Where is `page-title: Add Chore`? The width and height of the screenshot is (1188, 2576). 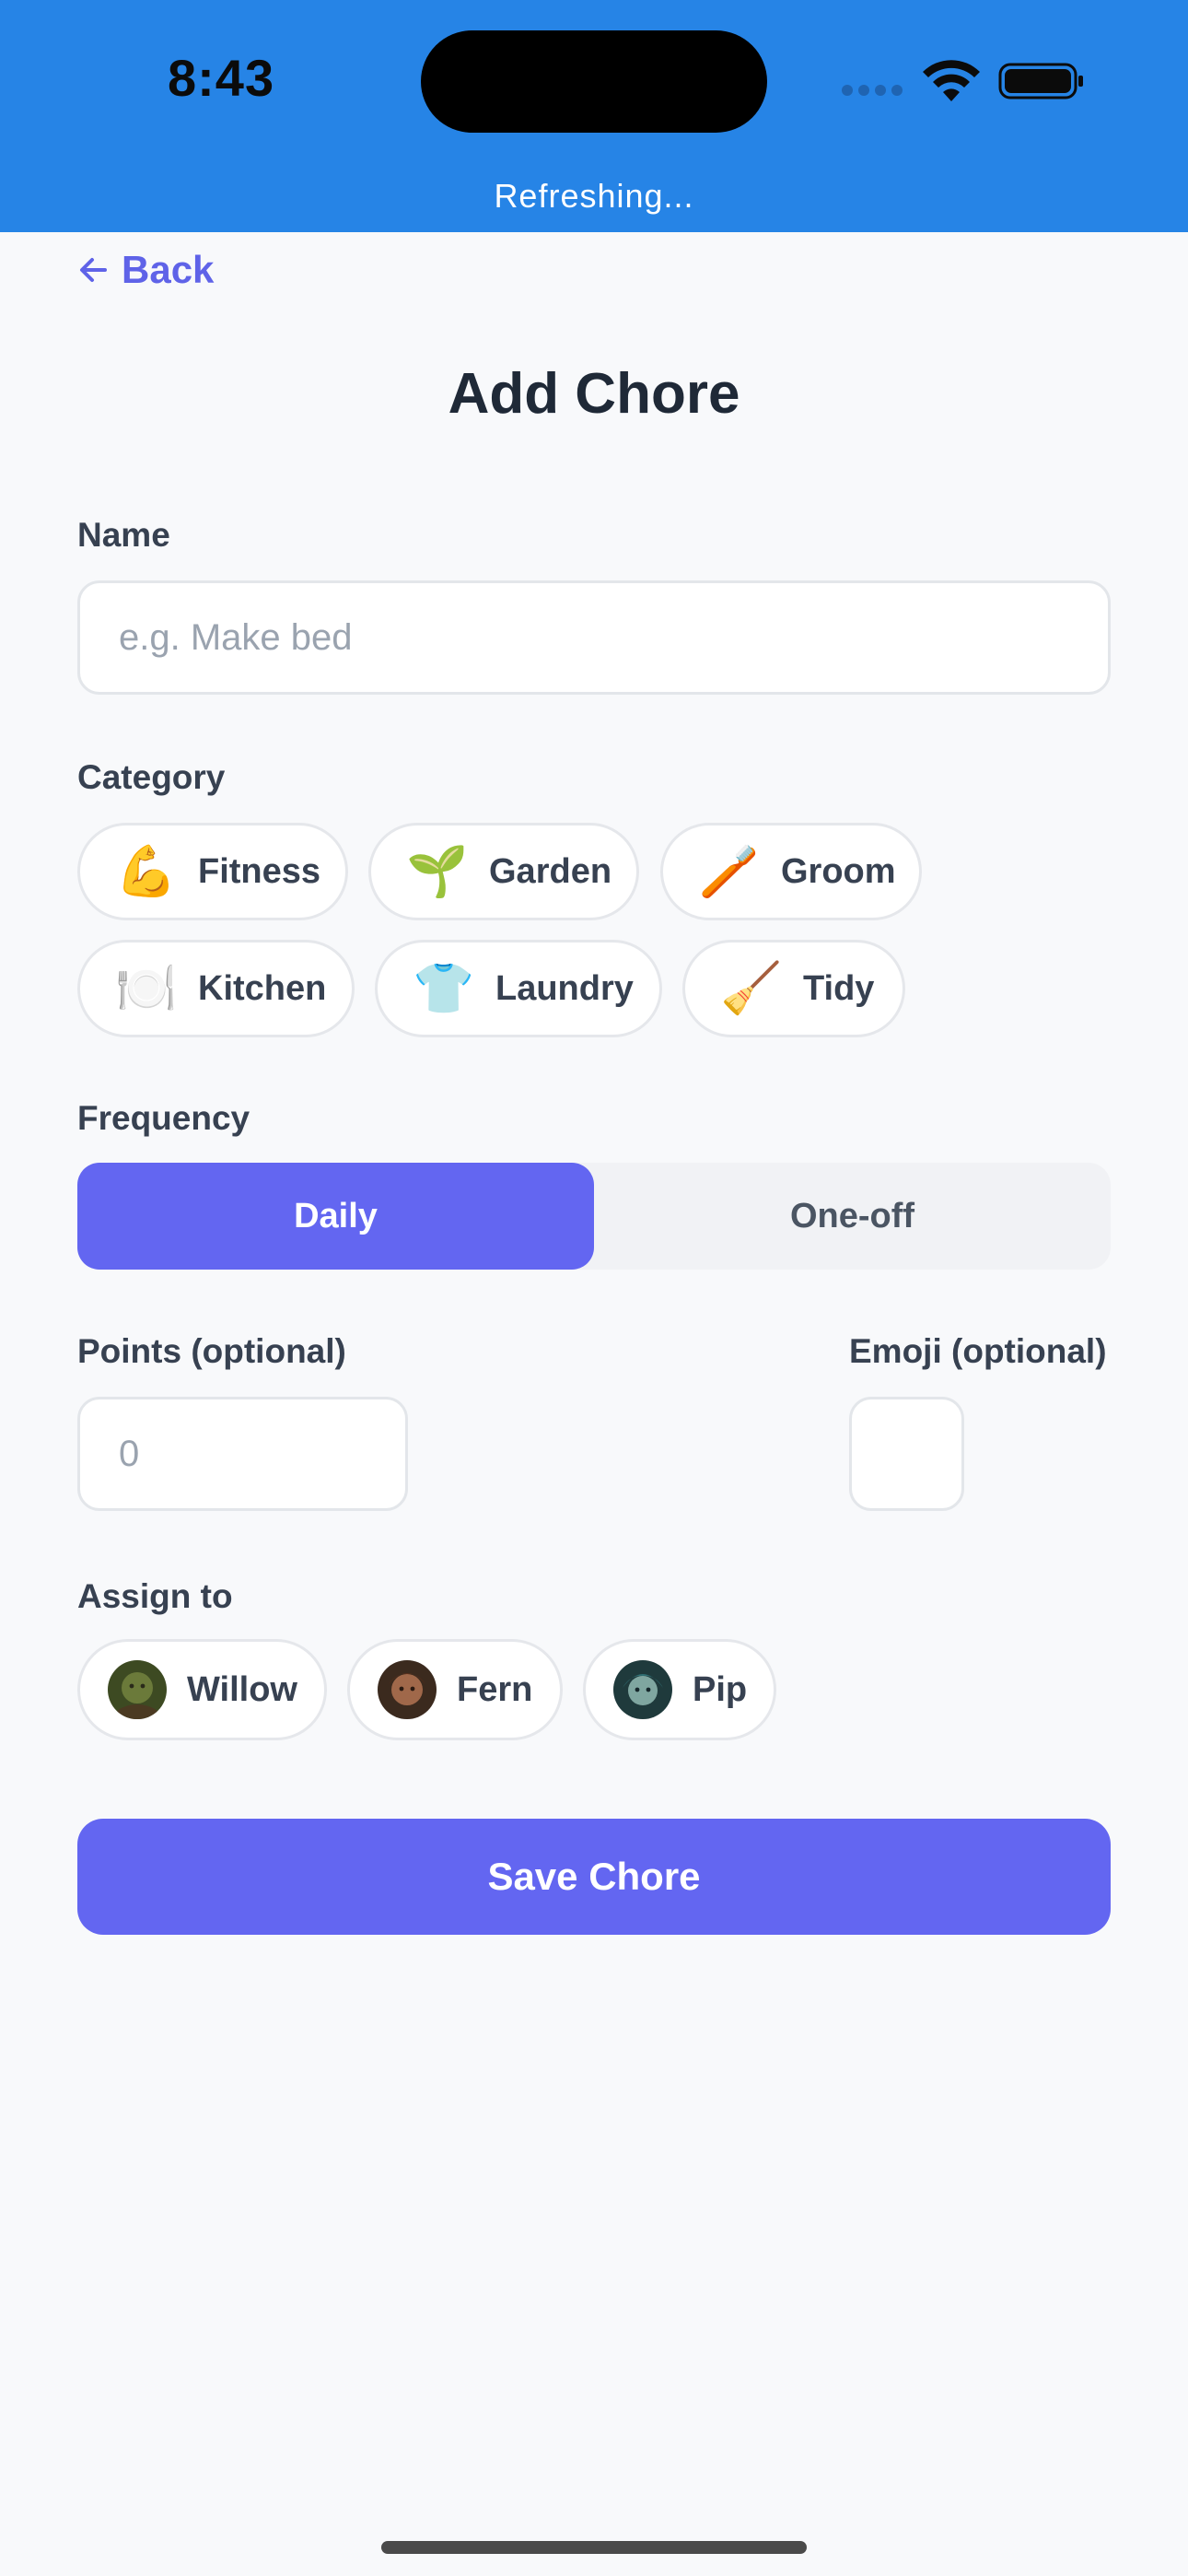
page-title: Add Chore is located at coordinates (594, 394).